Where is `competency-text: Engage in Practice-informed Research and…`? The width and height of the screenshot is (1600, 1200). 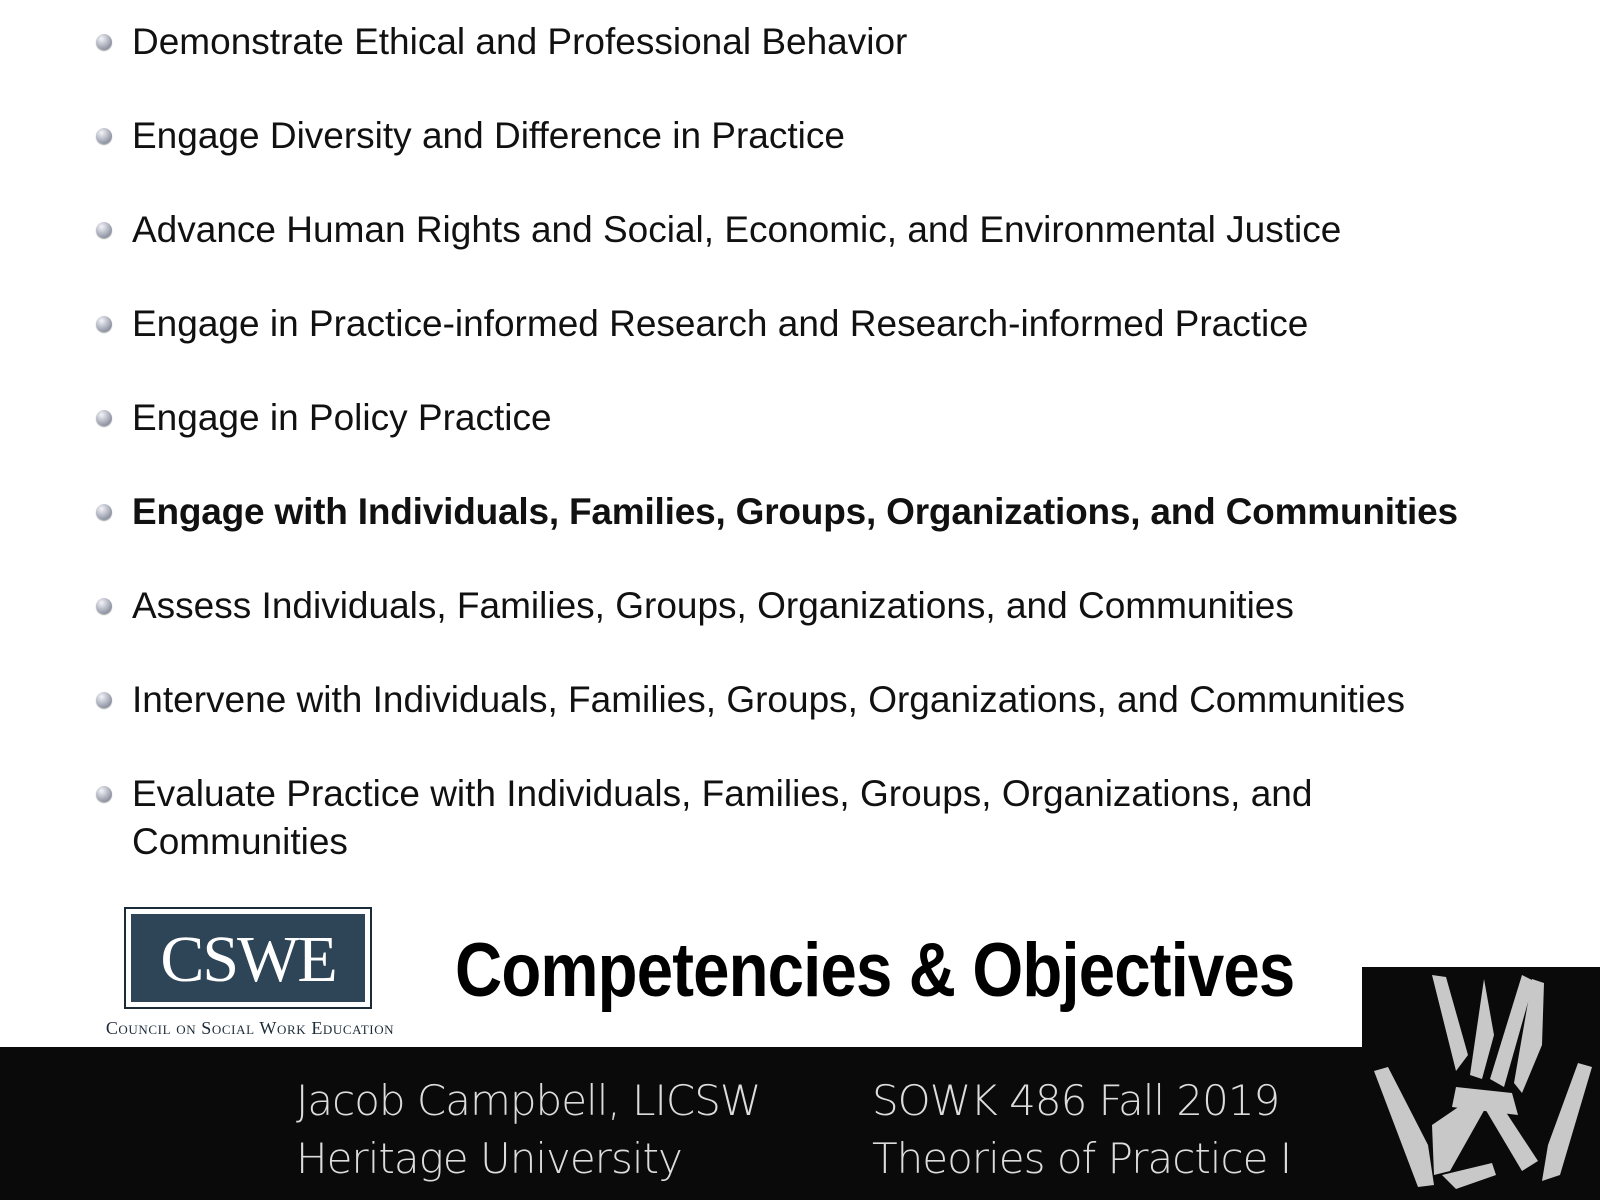 competency-text: Engage in Practice-informed Research and… is located at coordinates (720, 323).